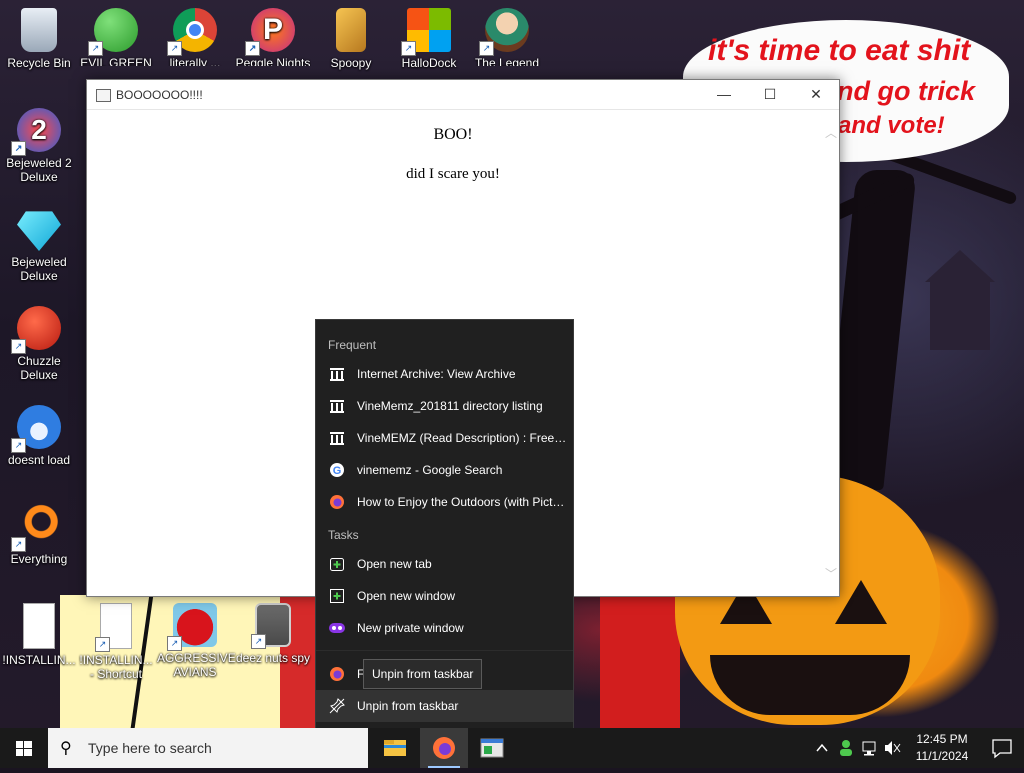  I want to click on archive-icon, so click(337, 438).